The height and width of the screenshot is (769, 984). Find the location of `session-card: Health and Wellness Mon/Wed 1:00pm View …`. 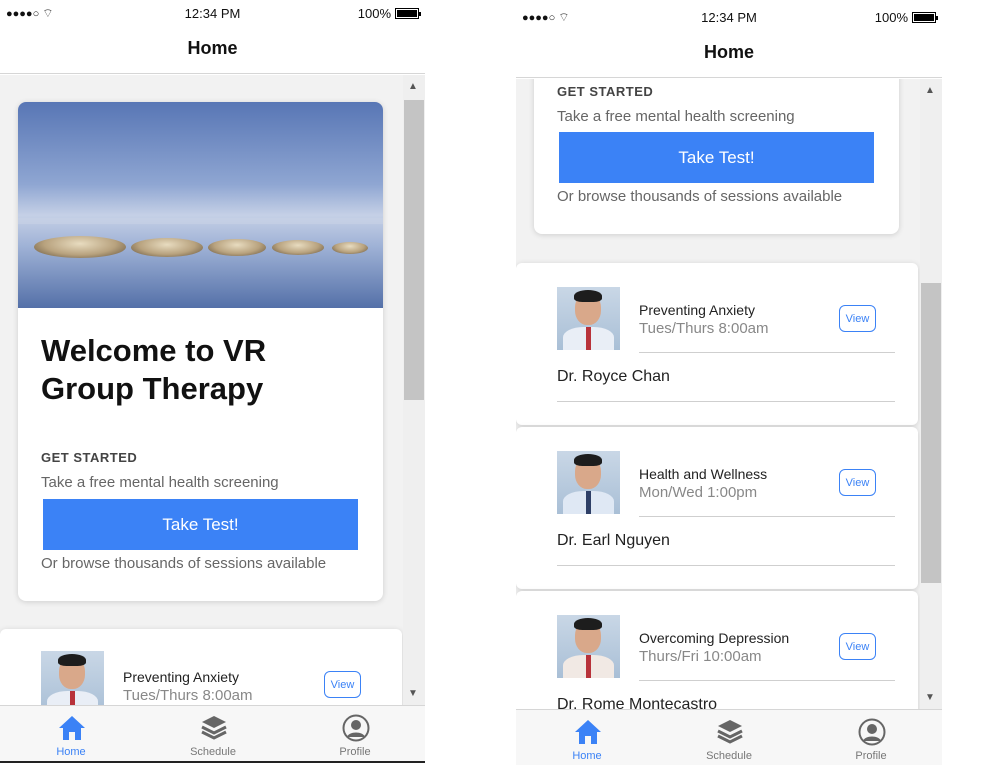

session-card: Health and Wellness Mon/Wed 1:00pm View … is located at coordinates (717, 508).